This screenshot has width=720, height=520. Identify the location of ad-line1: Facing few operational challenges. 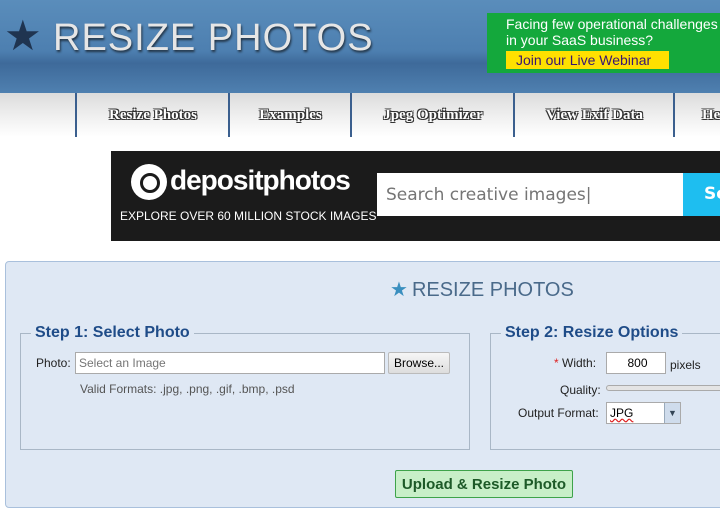
(612, 24).